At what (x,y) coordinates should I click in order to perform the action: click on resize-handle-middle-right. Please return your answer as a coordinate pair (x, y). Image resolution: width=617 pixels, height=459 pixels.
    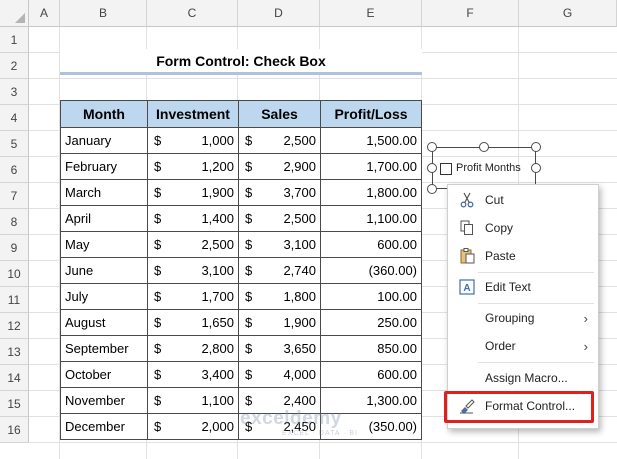
    Looking at the image, I should click on (536, 168).